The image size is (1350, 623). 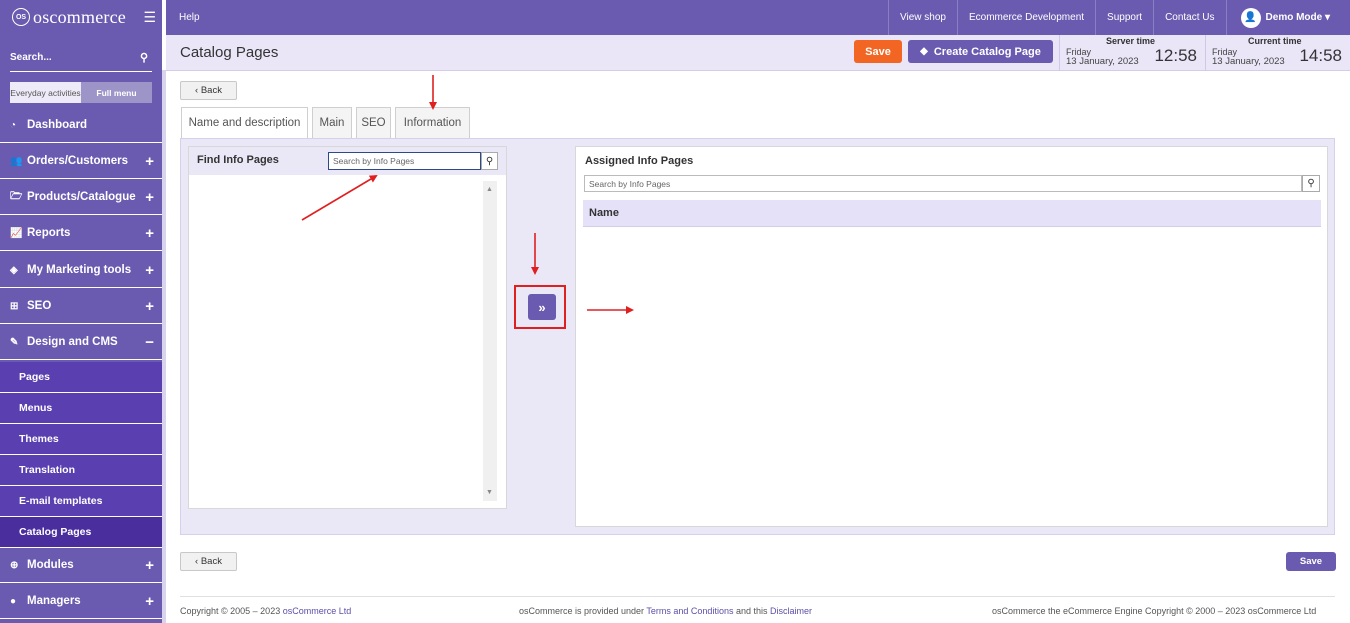 What do you see at coordinates (332, 122) in the screenshot?
I see `tab-main: Main` at bounding box center [332, 122].